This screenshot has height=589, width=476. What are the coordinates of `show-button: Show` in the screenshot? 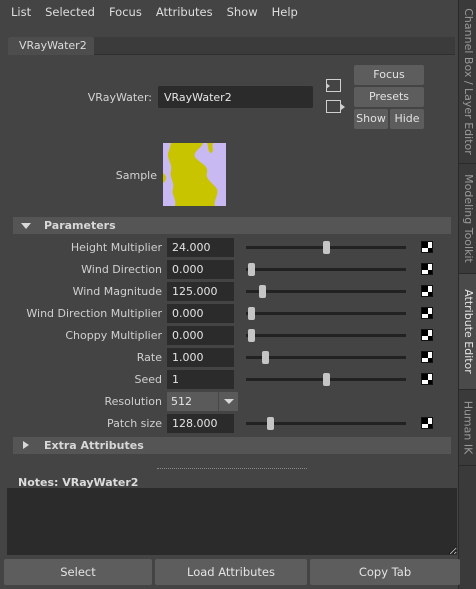 It's located at (371, 119).